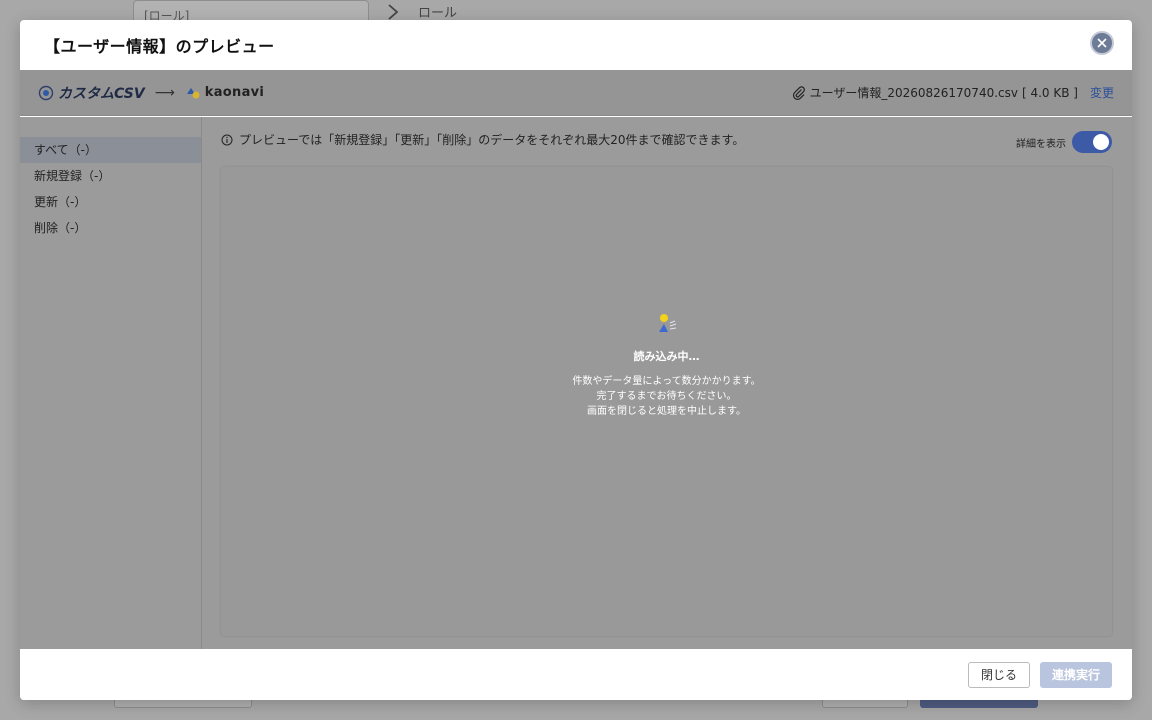 Image resolution: width=1152 pixels, height=720 pixels. I want to click on close-button: 閉じる, so click(998, 674).